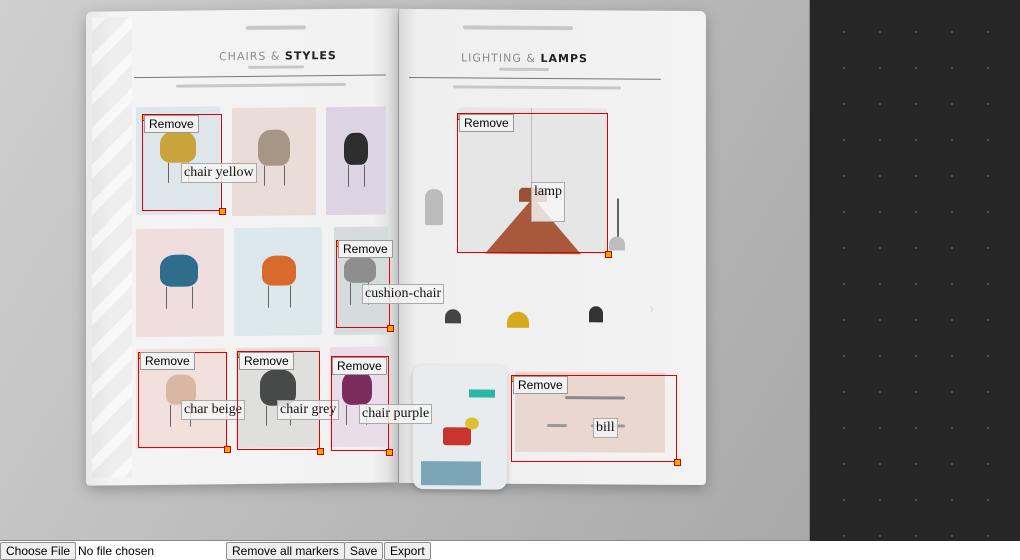 This screenshot has width=1020, height=560. Describe the element at coordinates (180, 283) in the screenshot. I see `product-tile-blue-chair` at that location.